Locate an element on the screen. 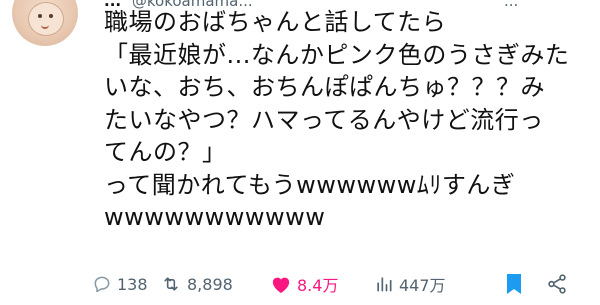  like-count: 8.4万 is located at coordinates (318, 285).